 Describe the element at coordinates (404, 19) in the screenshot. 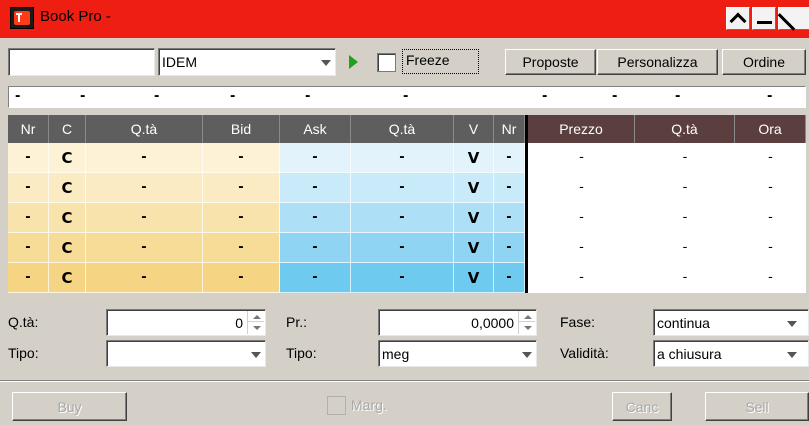

I see `title-bar: Book Pro -` at that location.